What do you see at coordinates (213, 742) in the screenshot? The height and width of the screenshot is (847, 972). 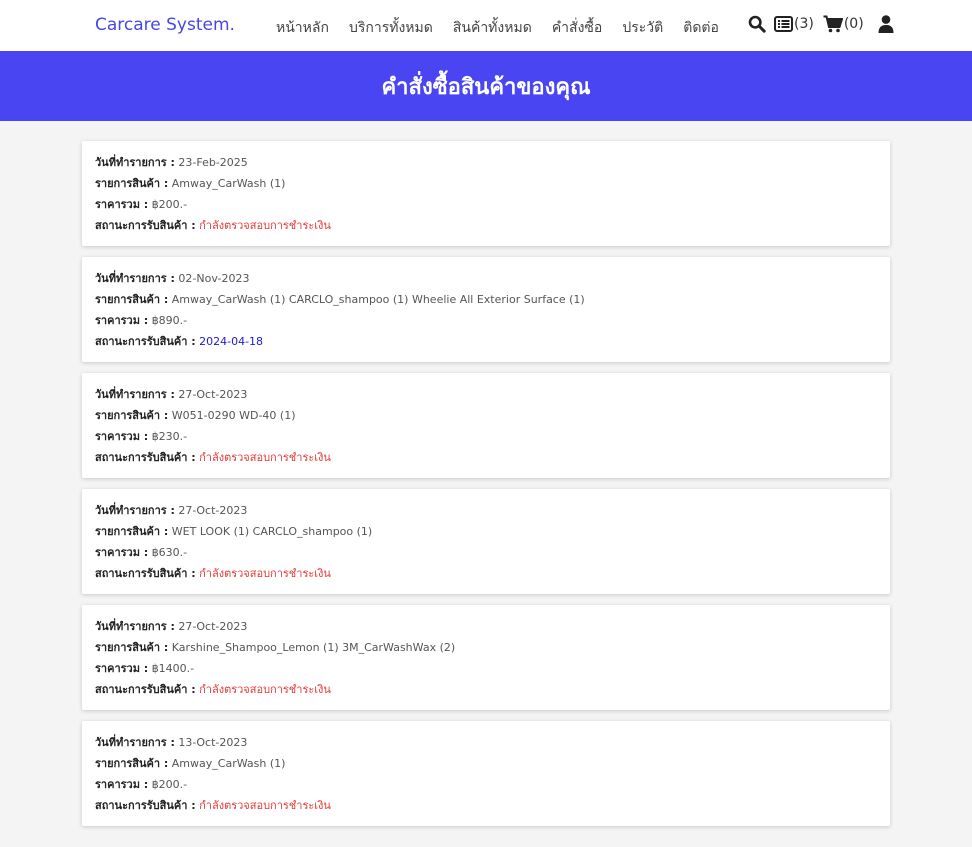 I see `order-date-value: 13-Oct-2023` at bounding box center [213, 742].